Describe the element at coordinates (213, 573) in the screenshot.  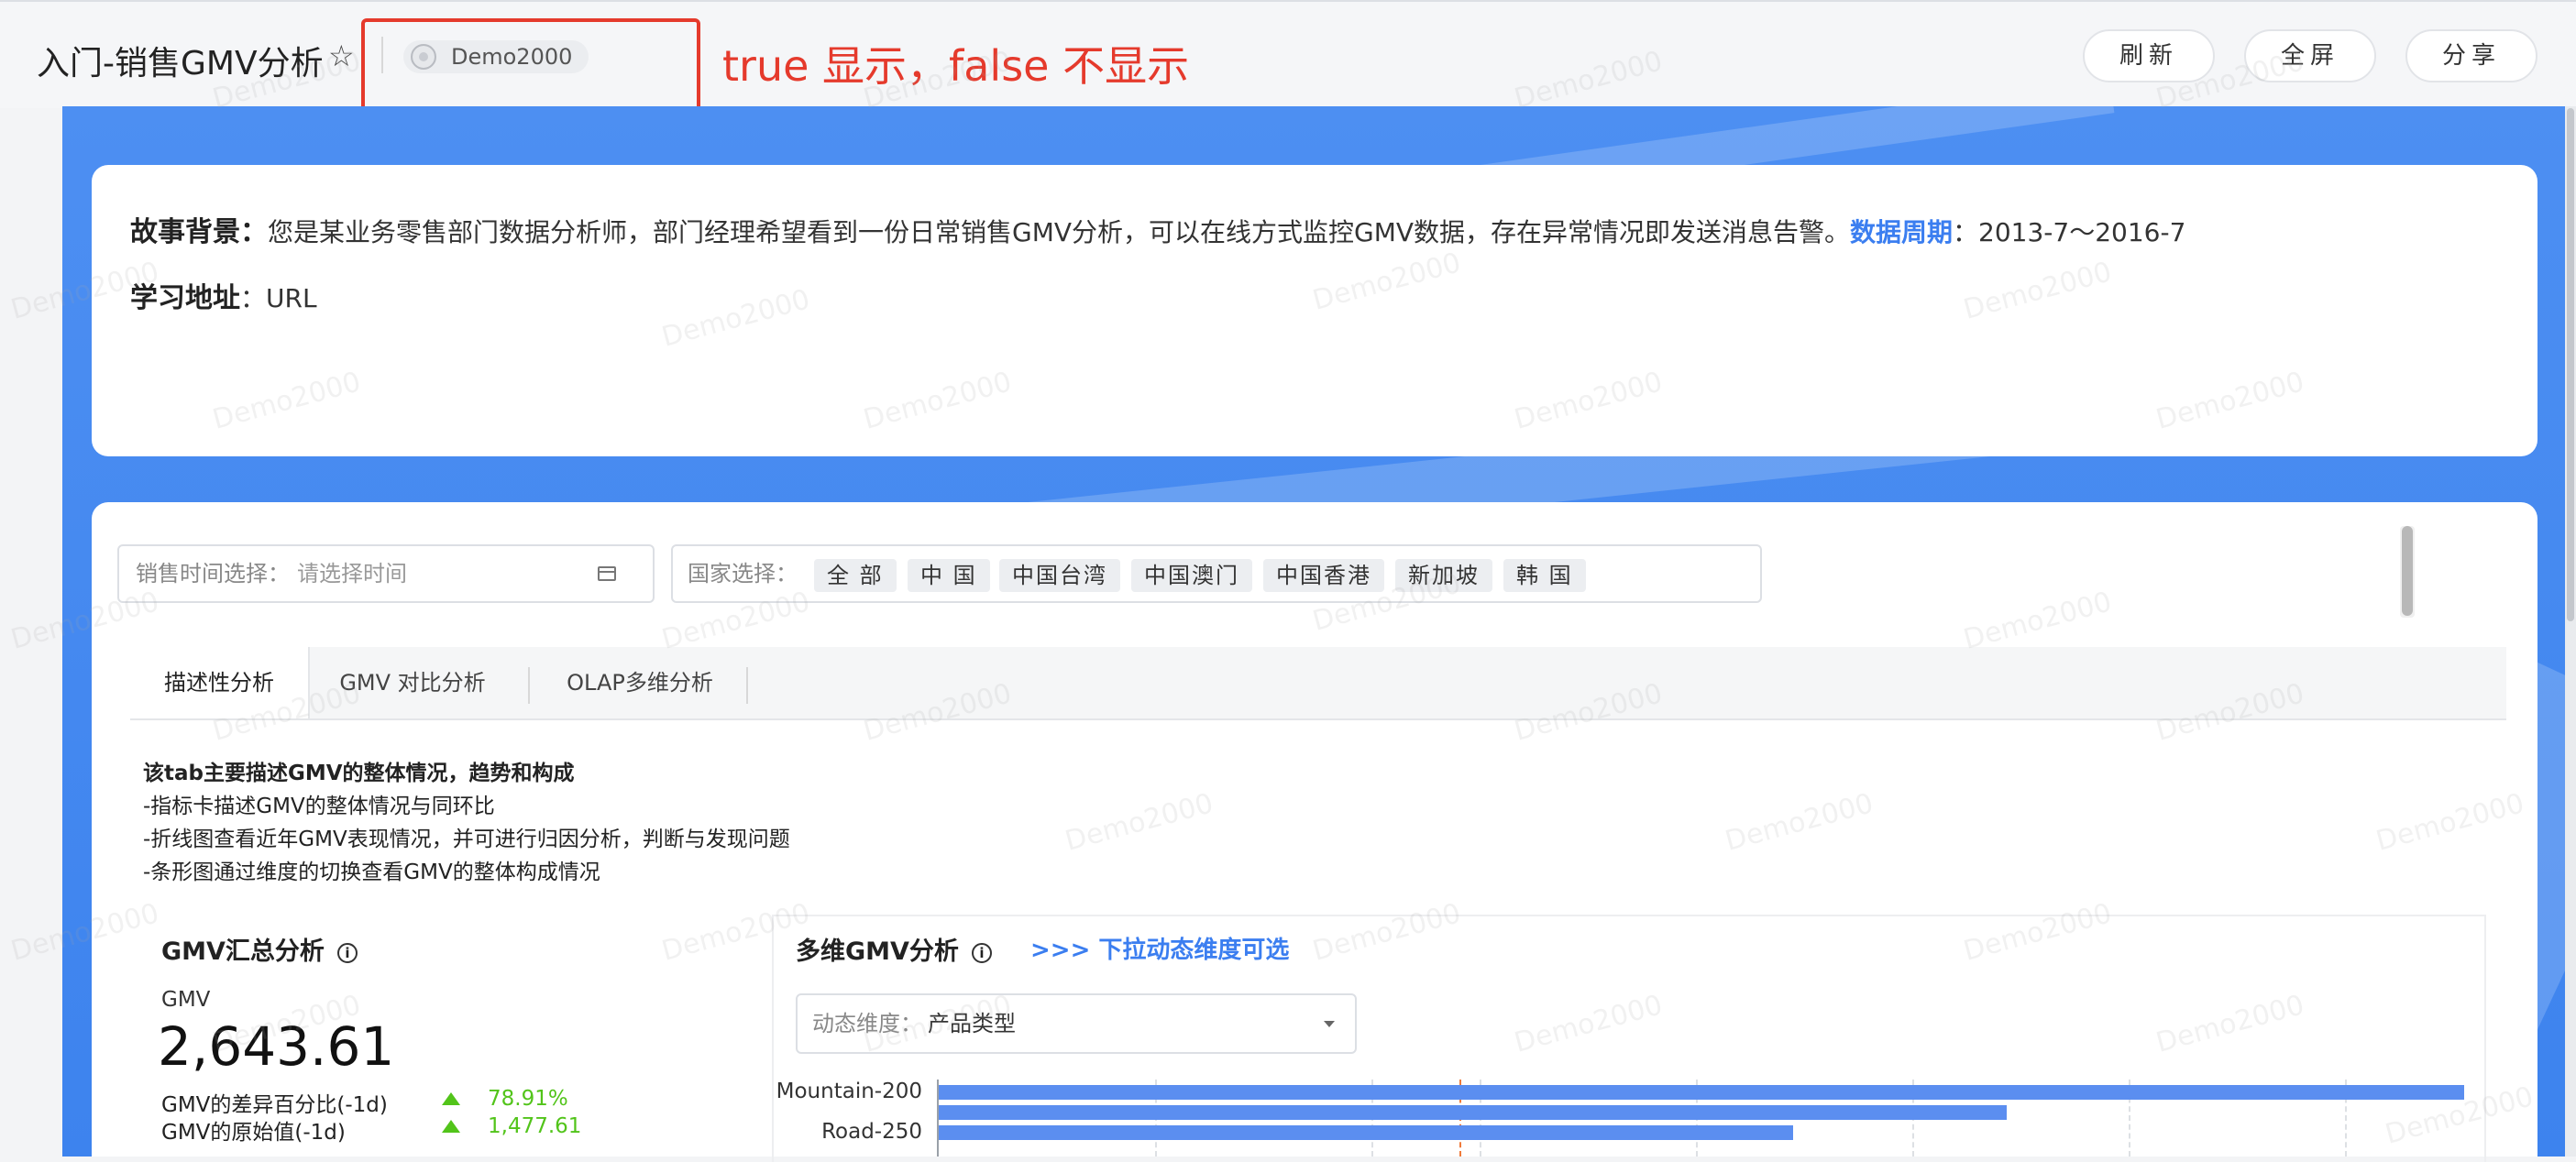
I see `sale-time-label: 销售时间选择：` at that location.